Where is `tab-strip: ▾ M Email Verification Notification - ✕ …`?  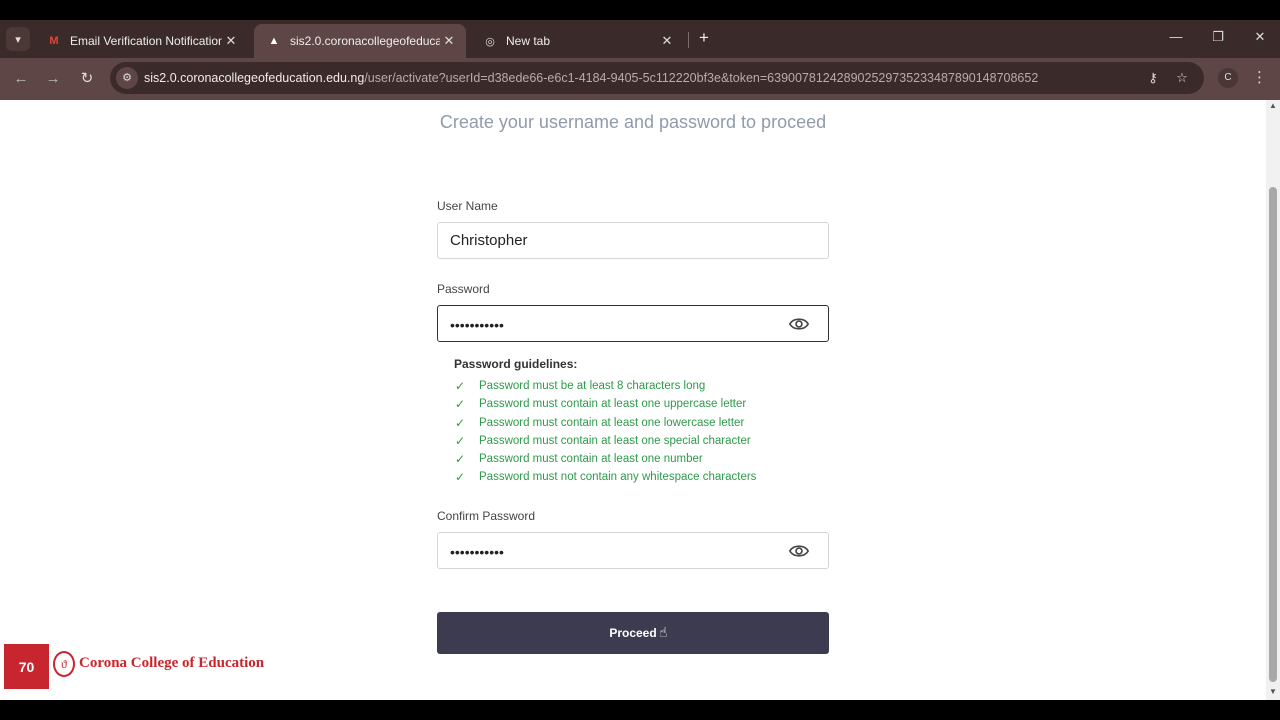
tab-strip: ▾ M Email Verification Notification - ✕ … is located at coordinates (640, 39).